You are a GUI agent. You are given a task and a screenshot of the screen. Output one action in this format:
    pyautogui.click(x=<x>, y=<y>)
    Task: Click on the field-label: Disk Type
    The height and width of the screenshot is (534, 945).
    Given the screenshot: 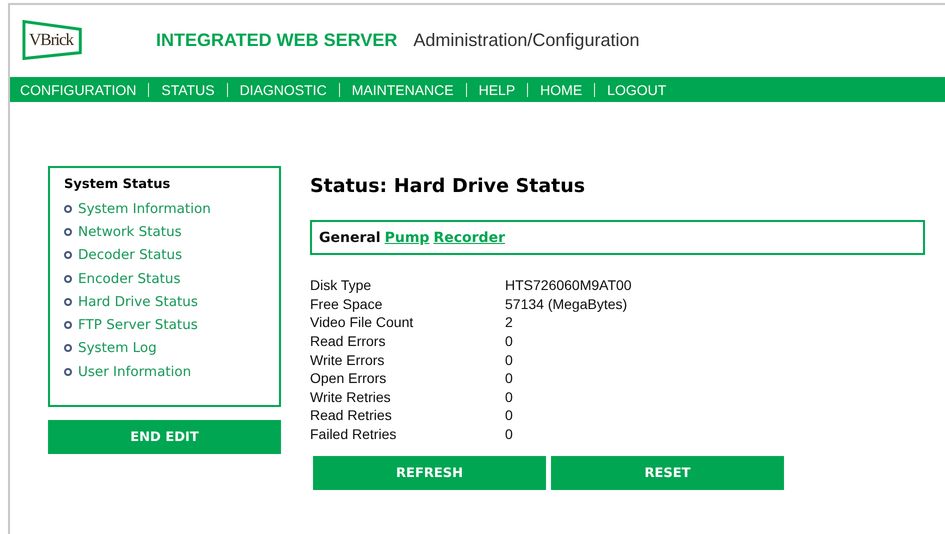 What is the action you would take?
    pyautogui.click(x=341, y=285)
    